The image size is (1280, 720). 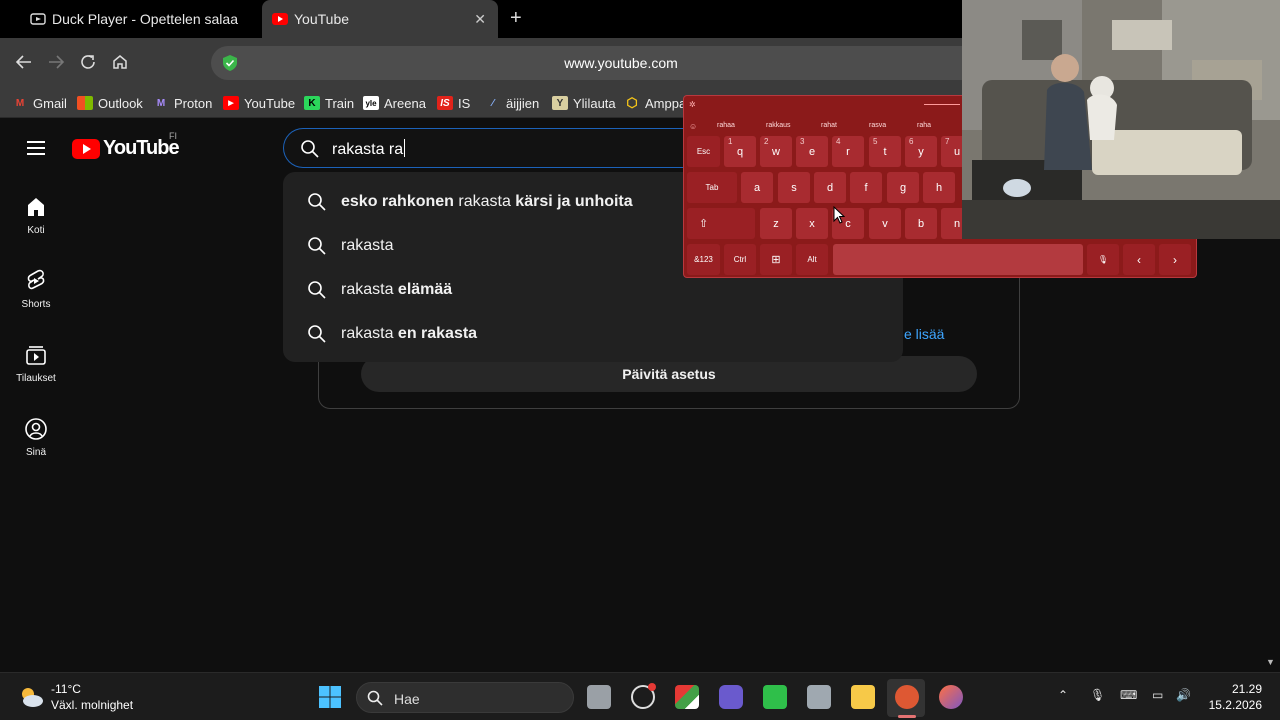 What do you see at coordinates (36, 215) in the screenshot?
I see `sidebar-item-home: Koti` at bounding box center [36, 215].